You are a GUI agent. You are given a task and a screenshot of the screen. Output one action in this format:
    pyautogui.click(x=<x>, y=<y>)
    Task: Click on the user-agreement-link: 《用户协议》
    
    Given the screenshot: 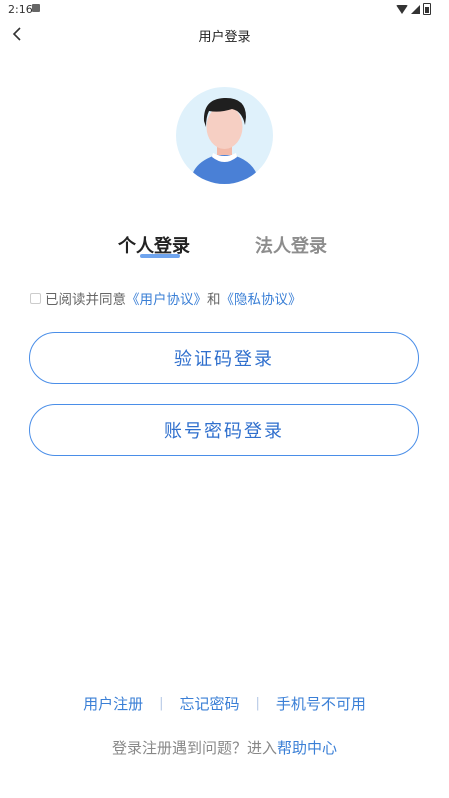 What is the action you would take?
    pyautogui.click(x=166, y=298)
    